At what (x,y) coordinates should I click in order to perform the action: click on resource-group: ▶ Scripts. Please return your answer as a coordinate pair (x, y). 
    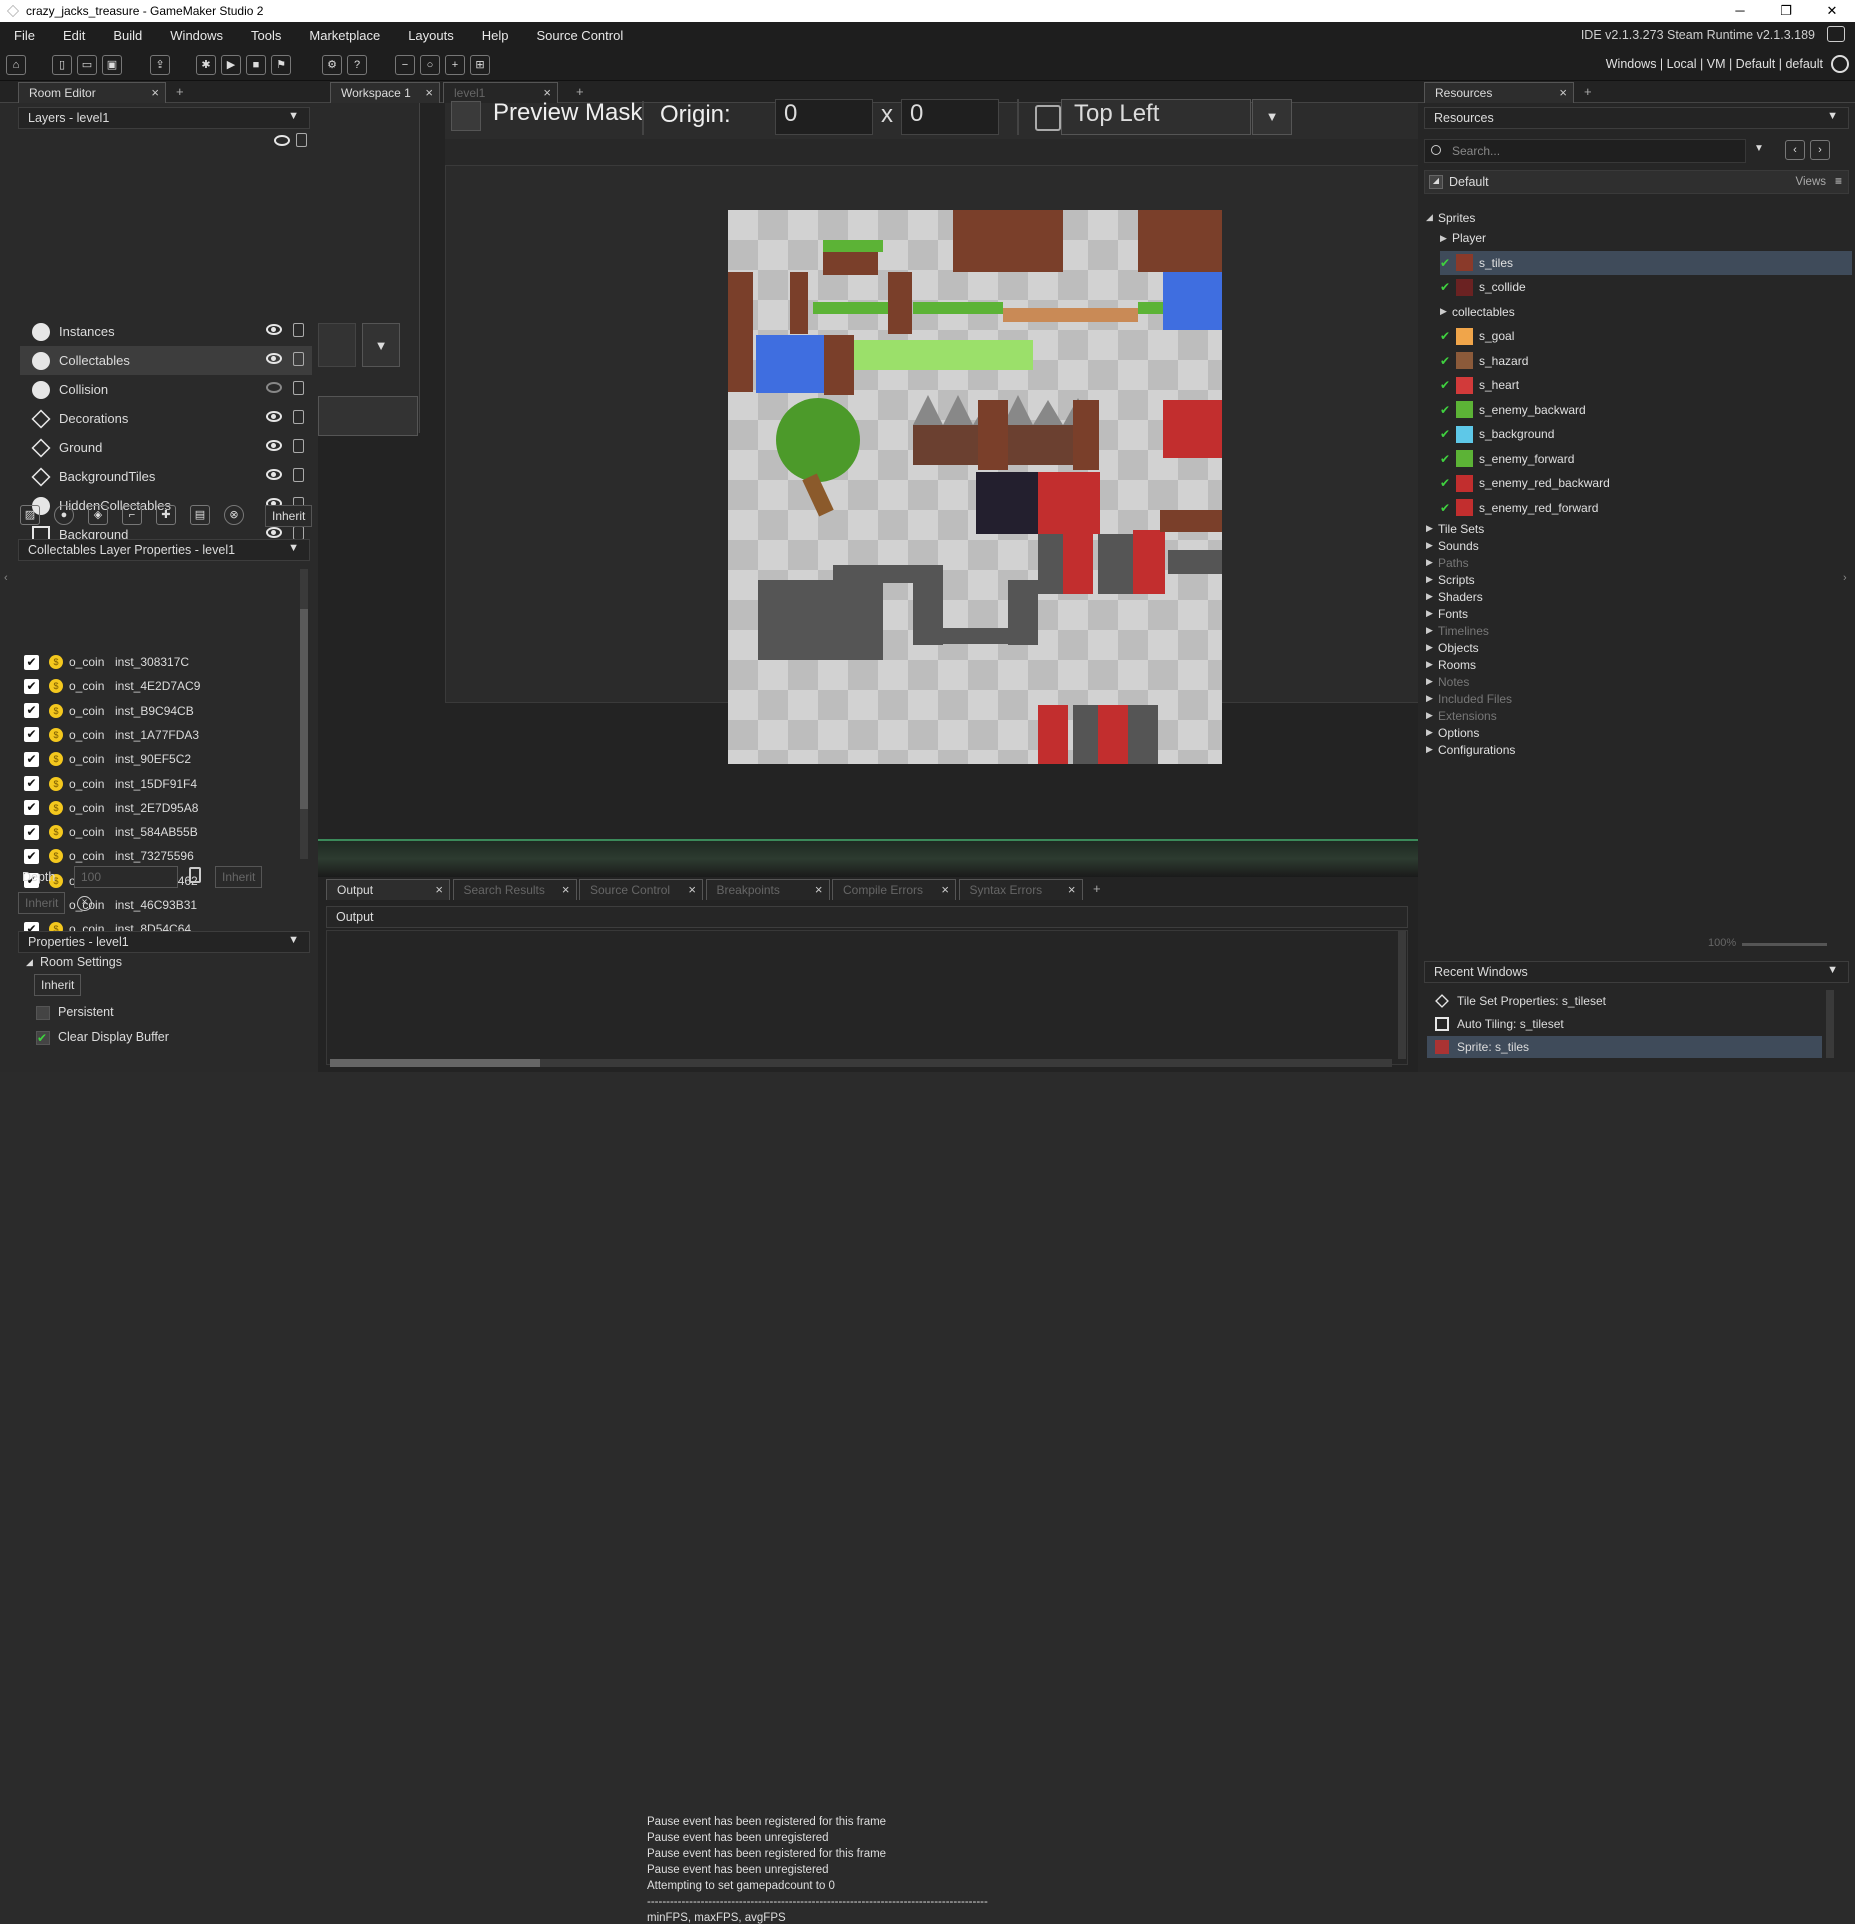
    Looking at the image, I should click on (1639, 579).